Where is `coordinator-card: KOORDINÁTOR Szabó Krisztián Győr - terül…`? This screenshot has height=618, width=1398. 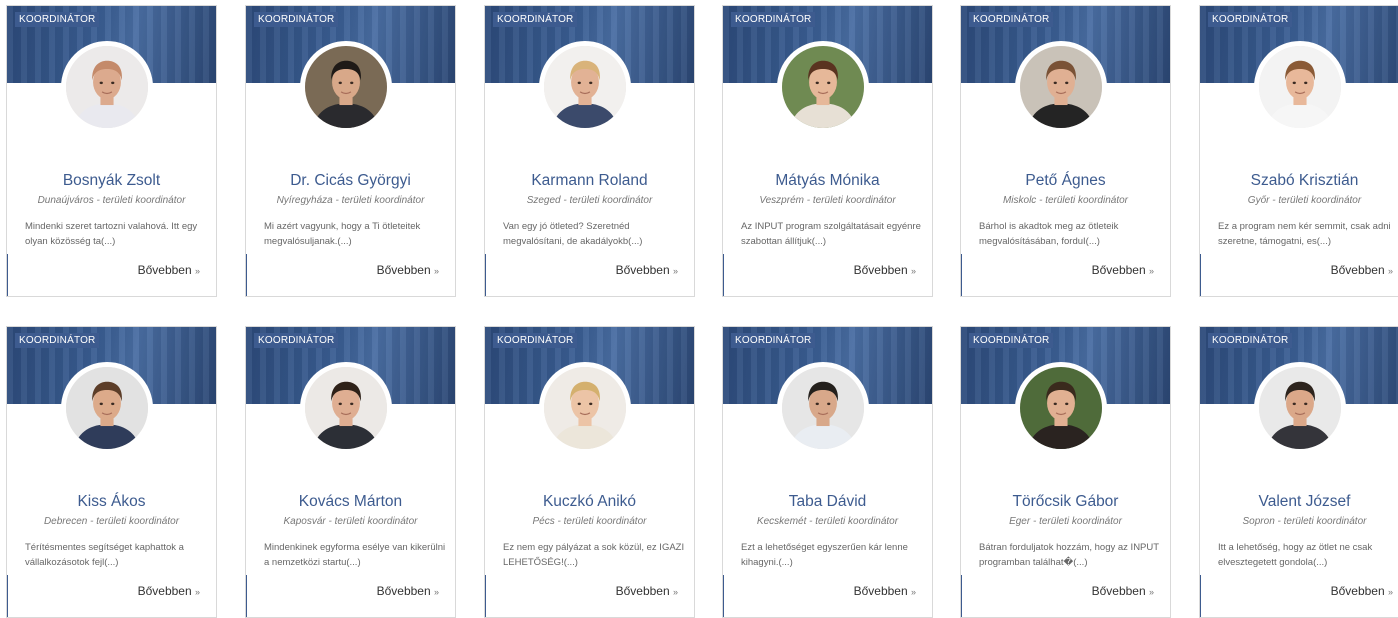 coordinator-card: KOORDINÁTOR Szabó Krisztián Győr - terül… is located at coordinates (1298, 151).